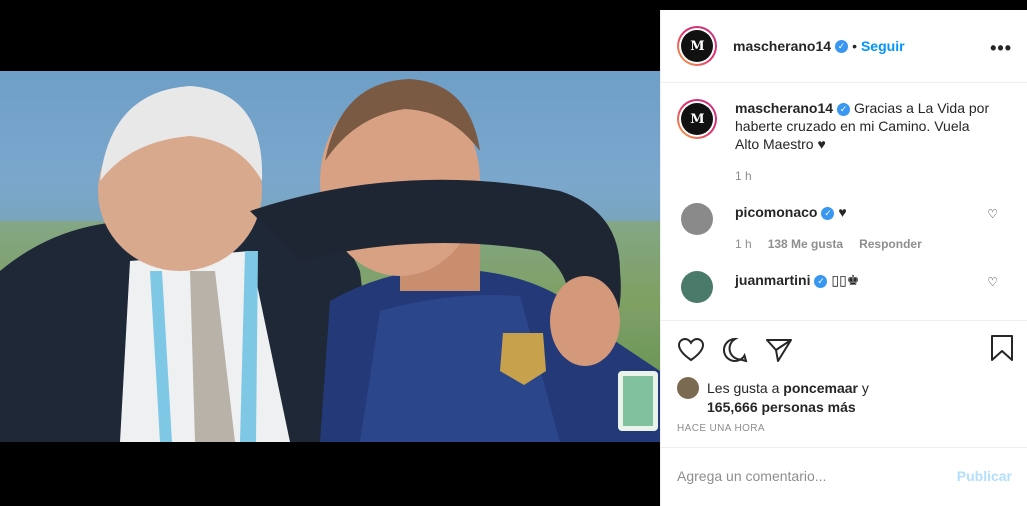  Describe the element at coordinates (784, 108) in the screenshot. I see `caption-username: mascherano14` at that location.